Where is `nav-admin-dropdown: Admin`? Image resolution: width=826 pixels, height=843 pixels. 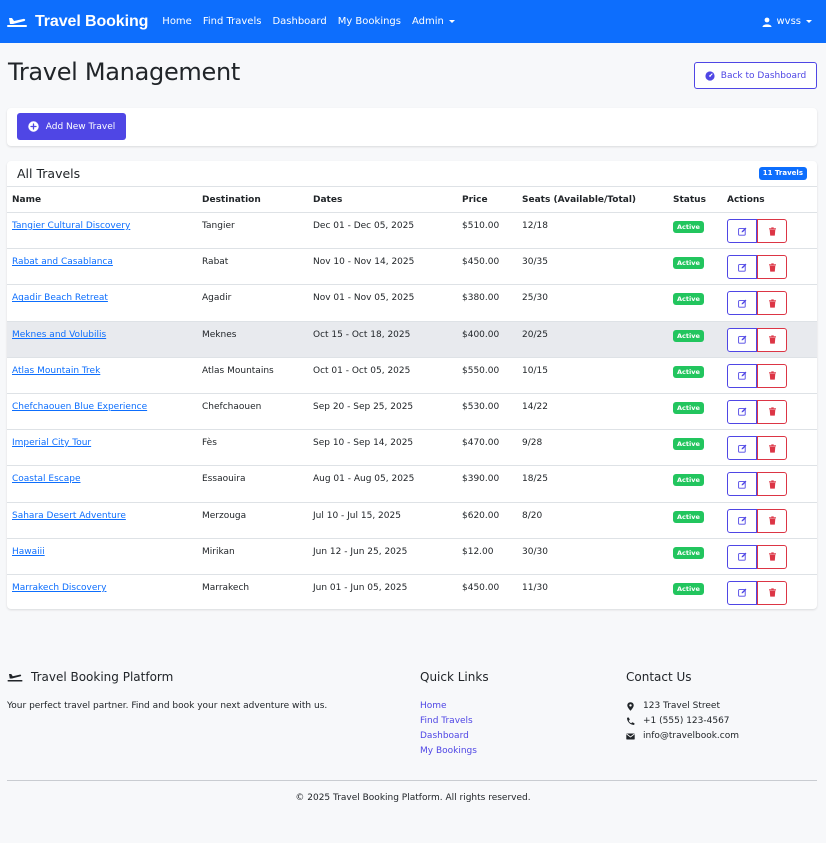
nav-admin-dropdown: Admin is located at coordinates (433, 21).